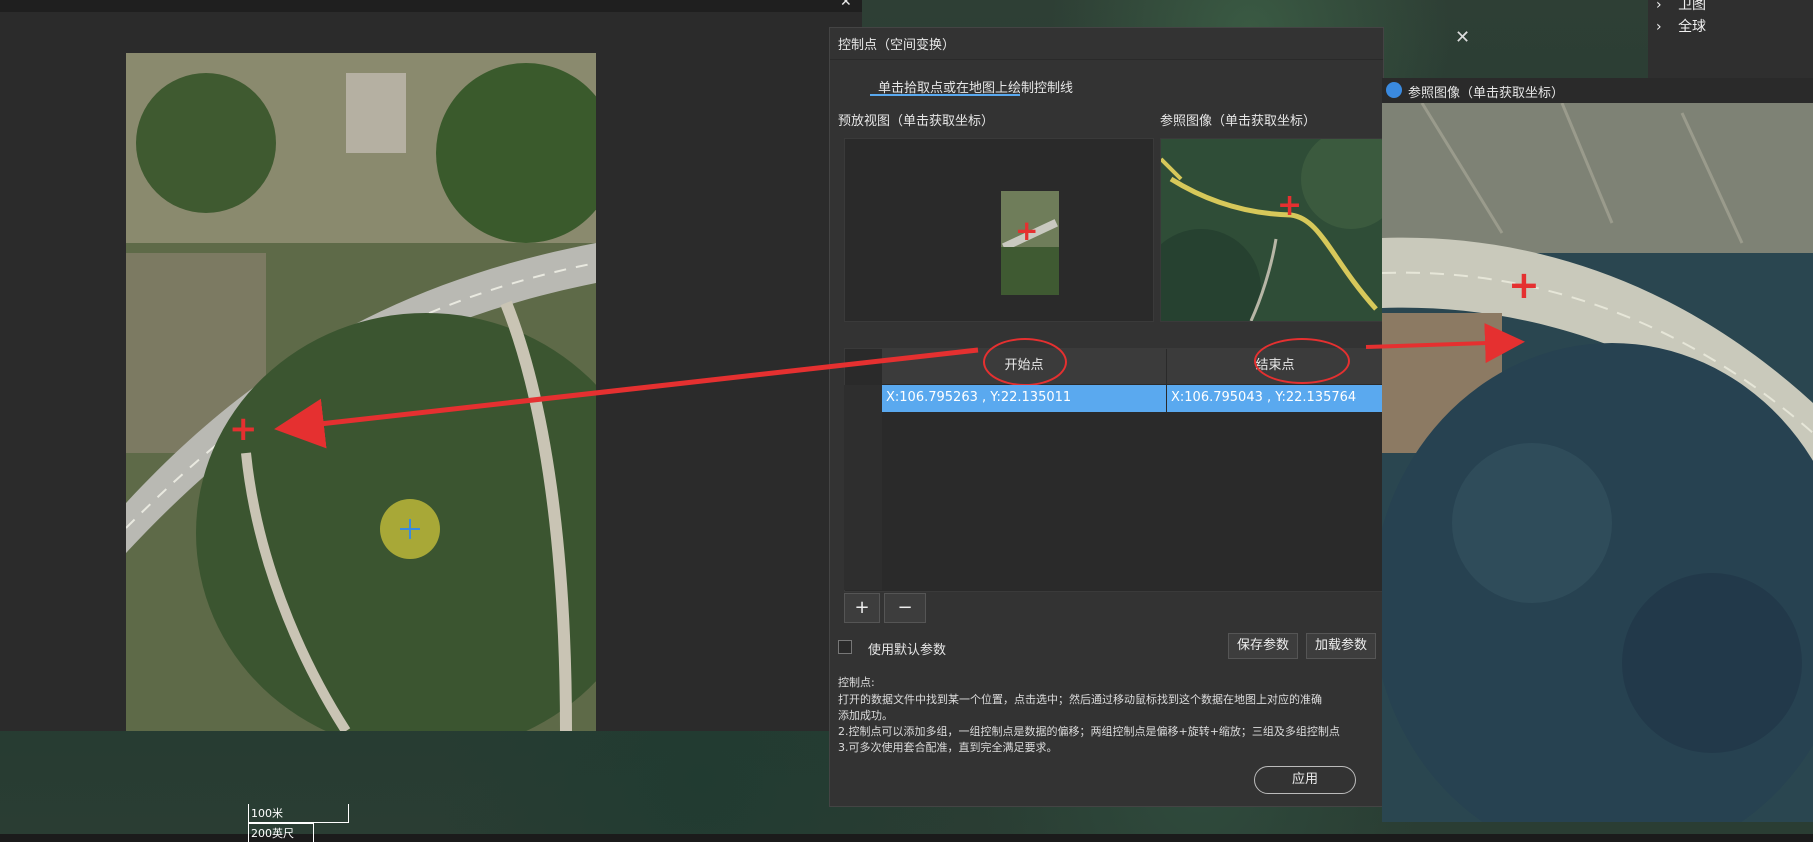 The image size is (1813, 842). What do you see at coordinates (916, 121) in the screenshot?
I see `preview-view-label: 预放视图（单击获取坐标）` at bounding box center [916, 121].